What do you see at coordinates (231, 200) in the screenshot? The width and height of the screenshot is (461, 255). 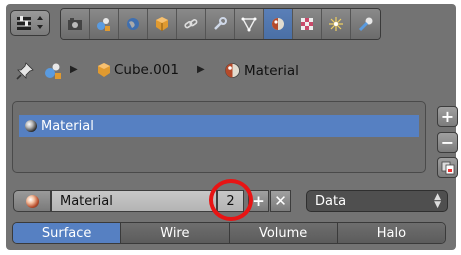 I see `highlight-circle` at bounding box center [231, 200].